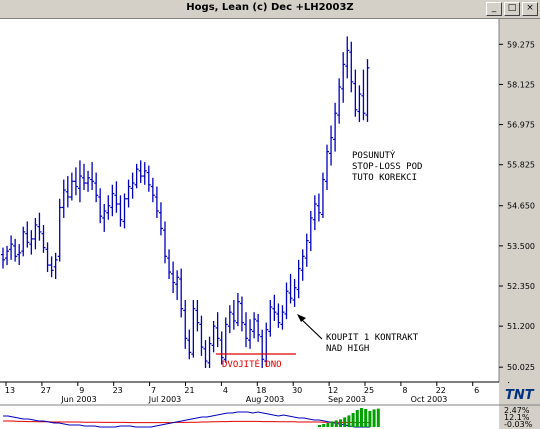 The image size is (540, 429). What do you see at coordinates (189, 390) in the screenshot?
I see `date-tick-label: 21` at bounding box center [189, 390].